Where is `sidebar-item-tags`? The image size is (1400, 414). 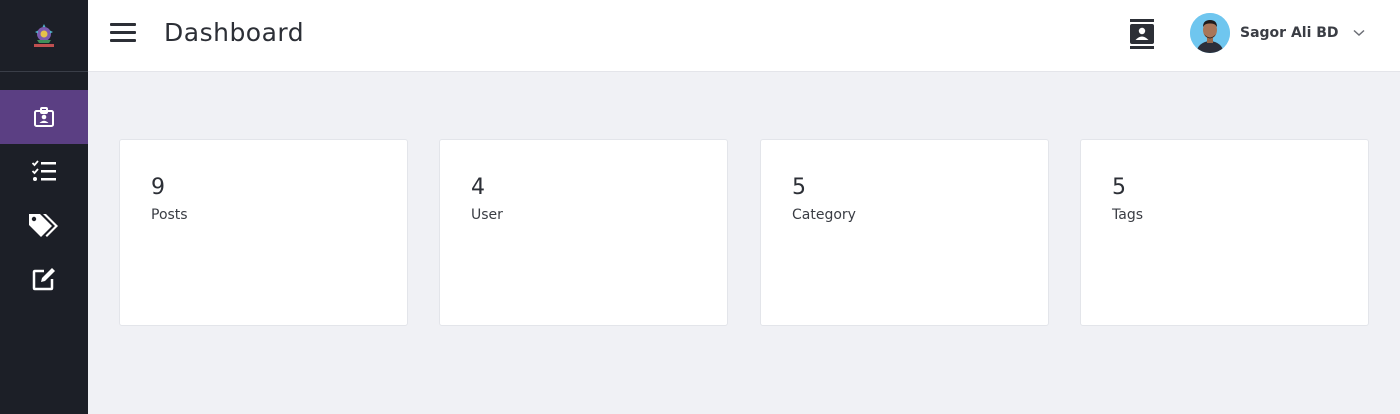 sidebar-item-tags is located at coordinates (44, 225).